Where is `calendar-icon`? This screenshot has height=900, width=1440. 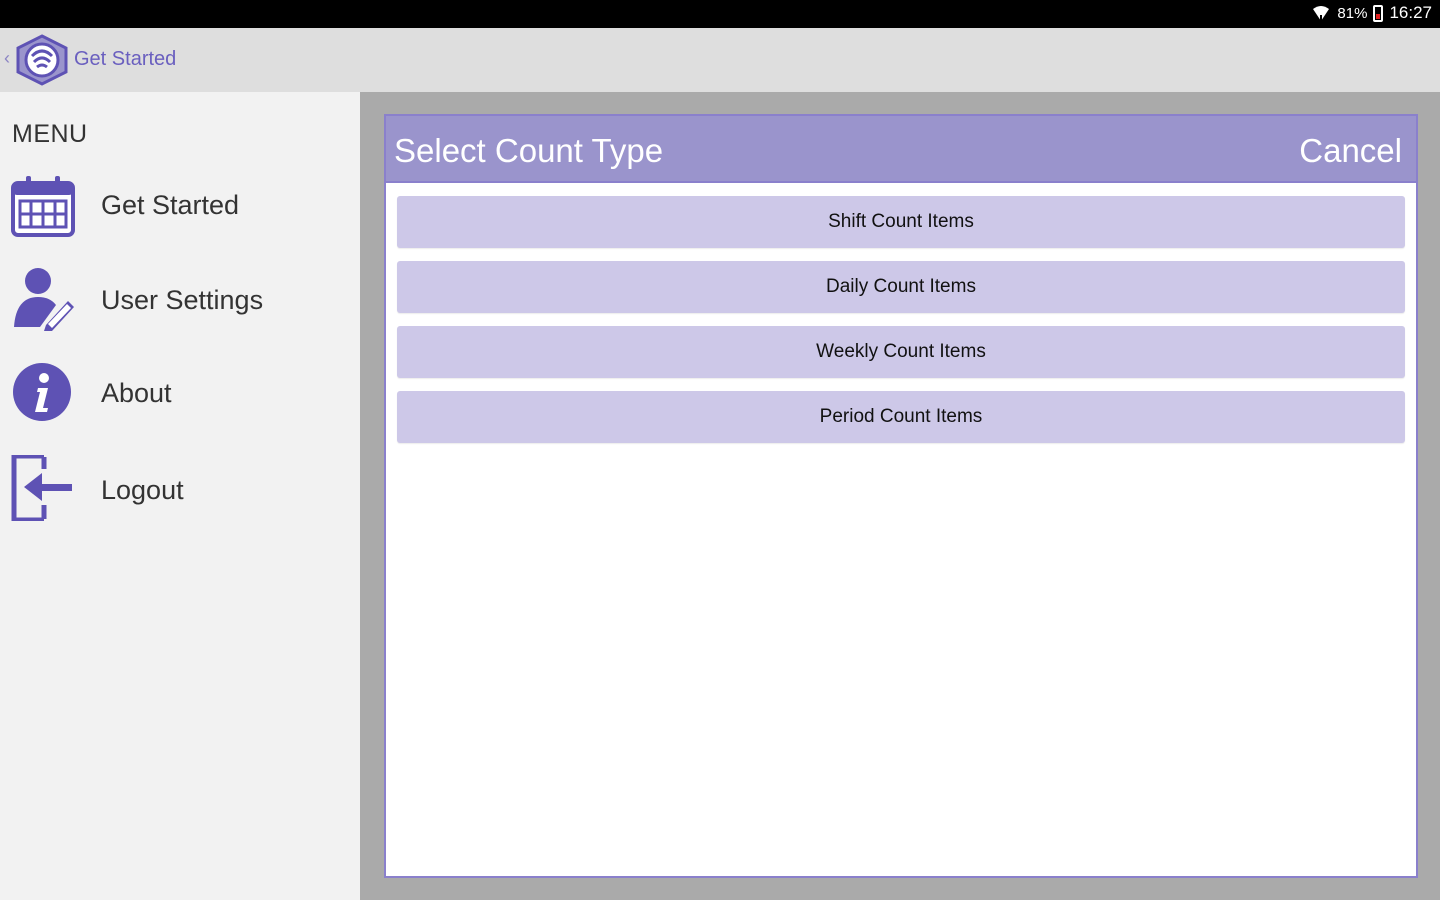
calendar-icon is located at coordinates (43, 206).